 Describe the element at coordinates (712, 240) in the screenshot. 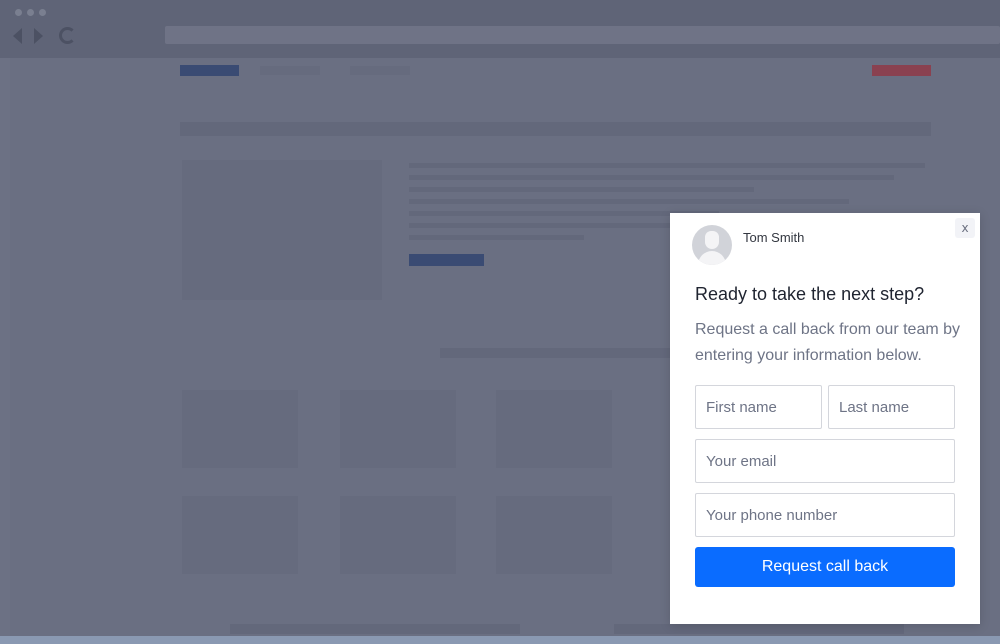

I see `avatar-head` at that location.